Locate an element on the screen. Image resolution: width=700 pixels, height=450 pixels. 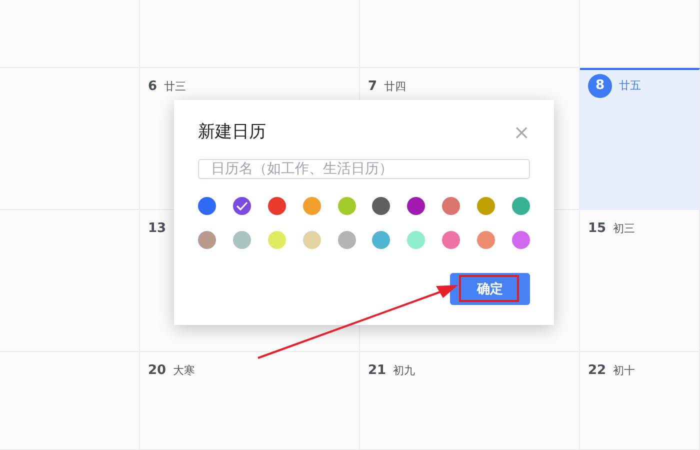
highlight-frame is located at coordinates (489, 288).